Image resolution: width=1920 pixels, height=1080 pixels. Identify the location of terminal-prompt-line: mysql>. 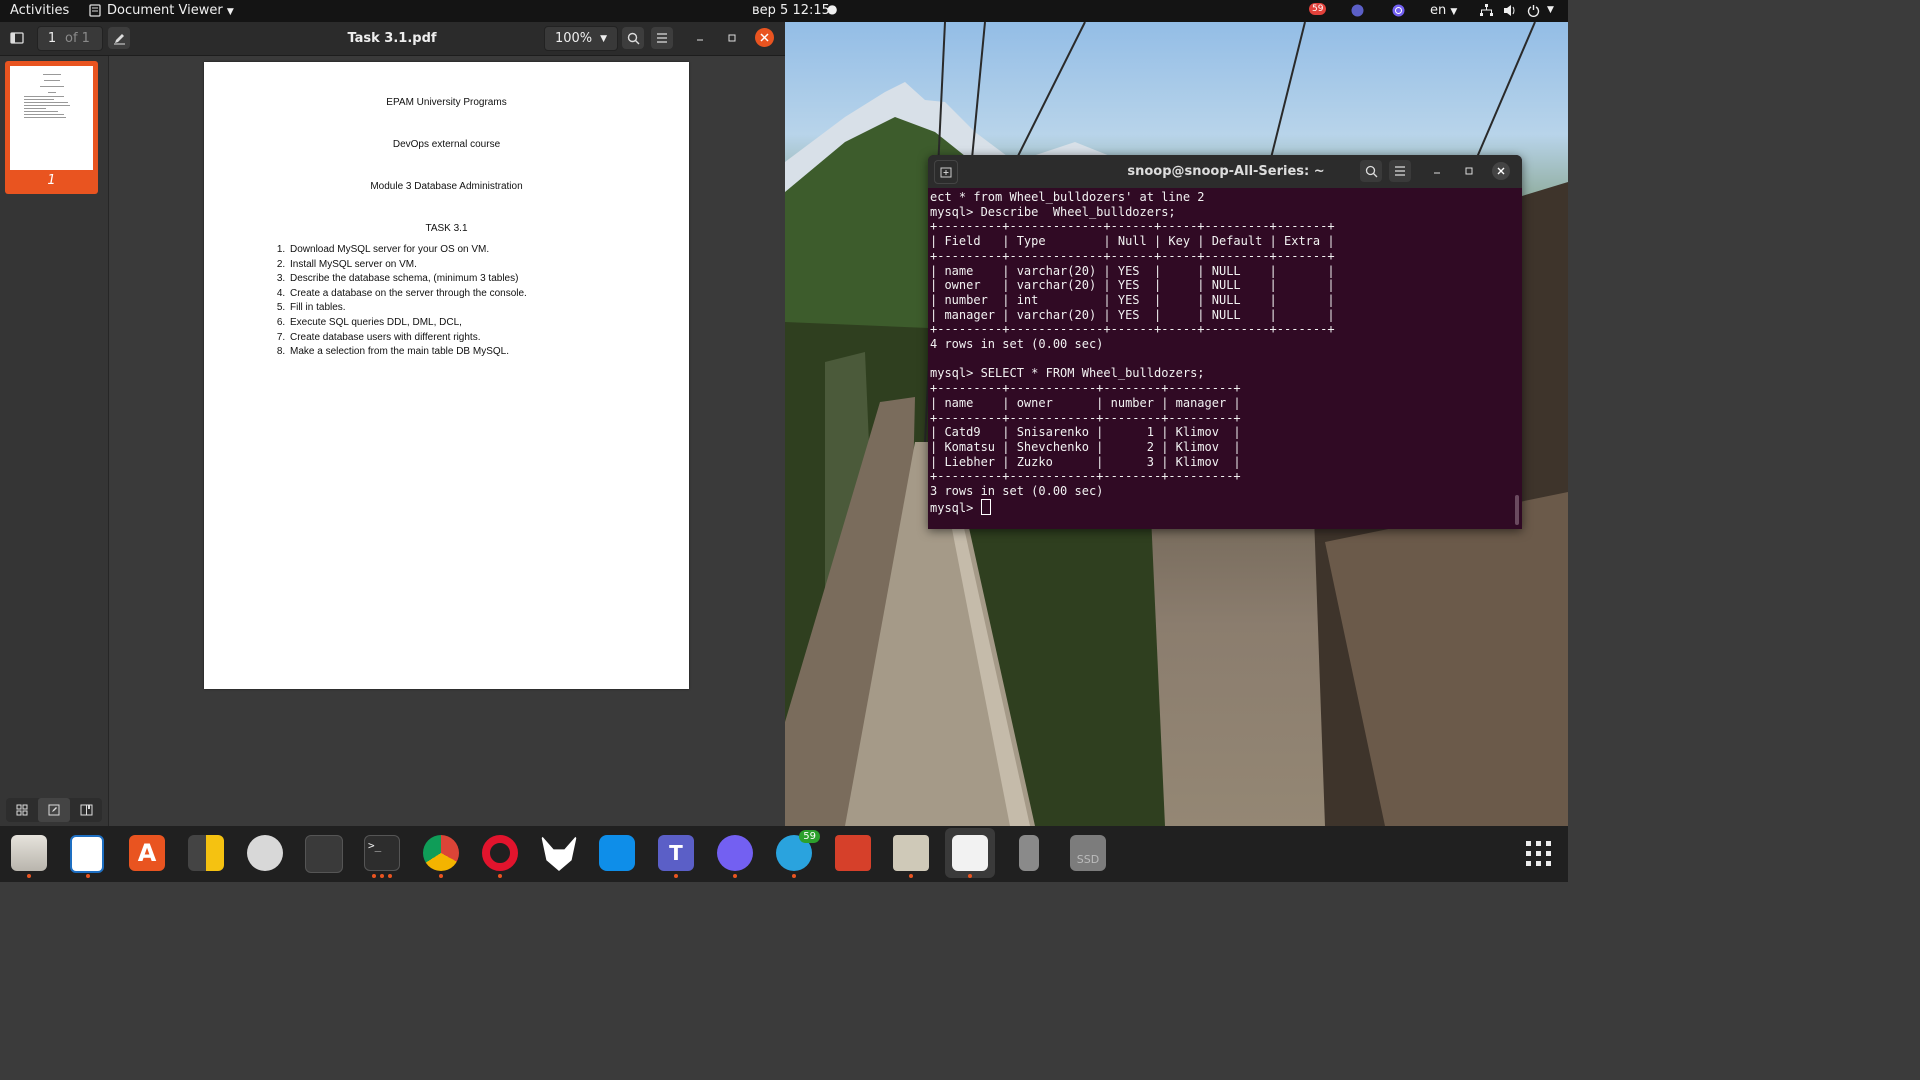
(1224, 507).